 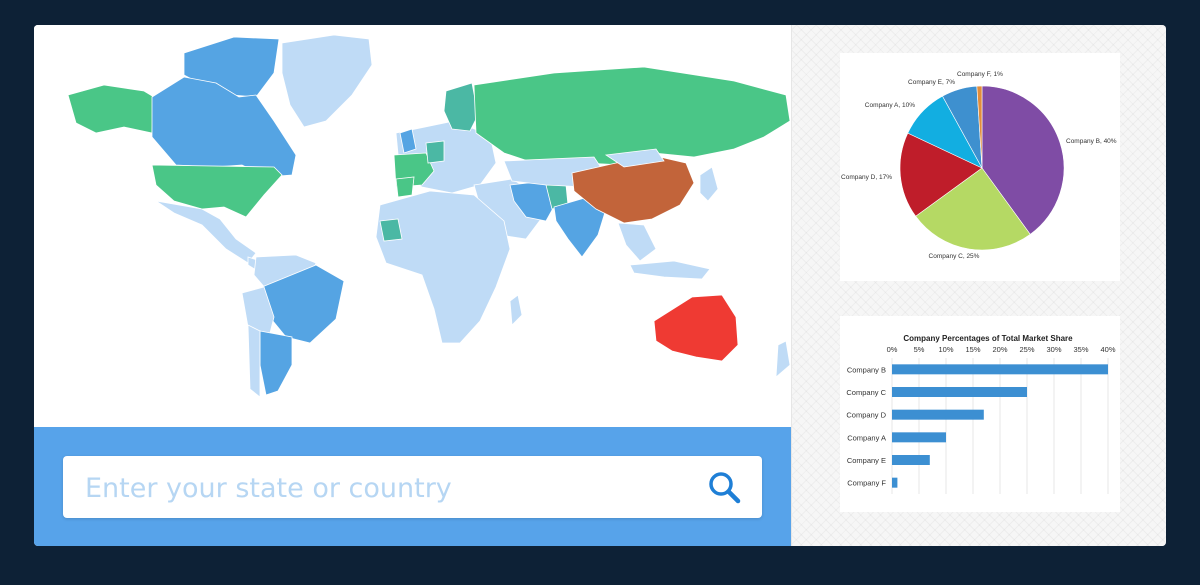 What do you see at coordinates (911, 460) in the screenshot?
I see `bar-company-e` at bounding box center [911, 460].